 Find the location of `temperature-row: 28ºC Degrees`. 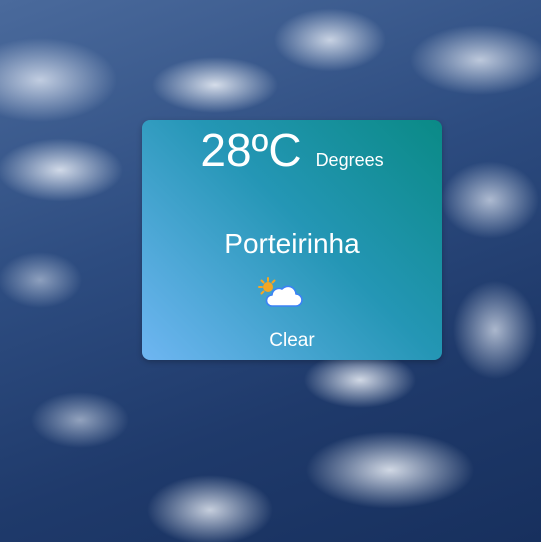

temperature-row: 28ºC Degrees is located at coordinates (292, 150).